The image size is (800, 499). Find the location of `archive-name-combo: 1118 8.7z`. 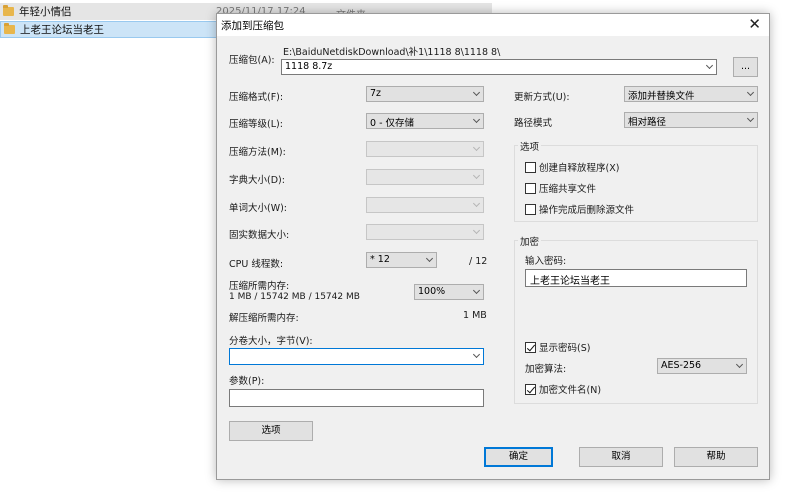

archive-name-combo: 1118 8.7z is located at coordinates (499, 67).